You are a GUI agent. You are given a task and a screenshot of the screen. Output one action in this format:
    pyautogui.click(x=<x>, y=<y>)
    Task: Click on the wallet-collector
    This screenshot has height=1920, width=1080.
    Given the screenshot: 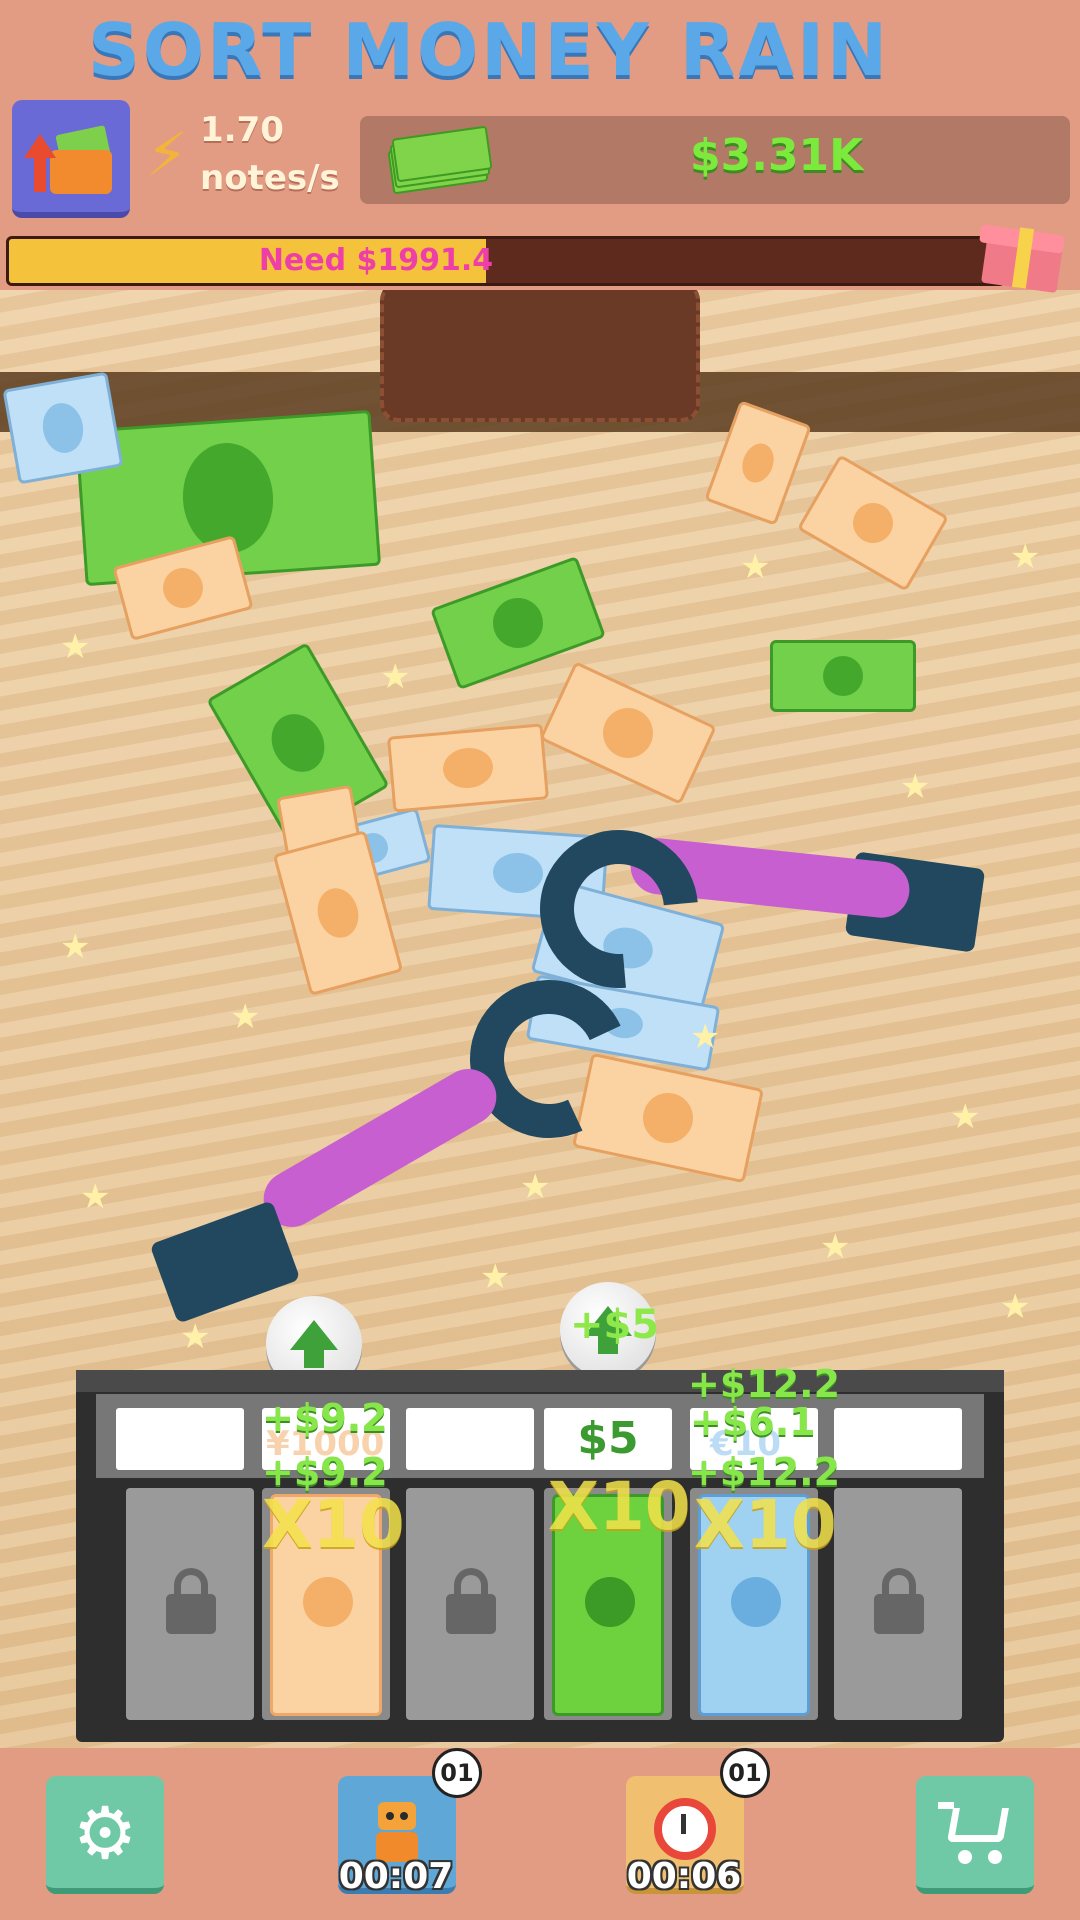 What is the action you would take?
    pyautogui.click(x=540, y=352)
    